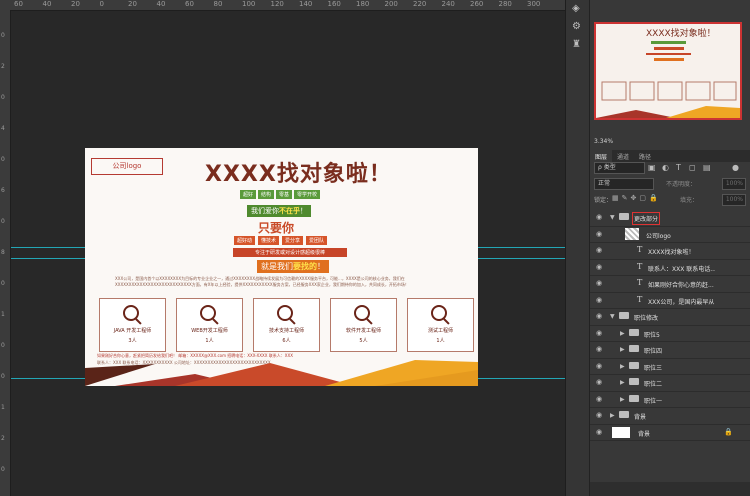 This screenshot has height=496, width=750. What do you see at coordinates (653, 368) in the screenshot?
I see `layer-name: 职位三` at bounding box center [653, 368].